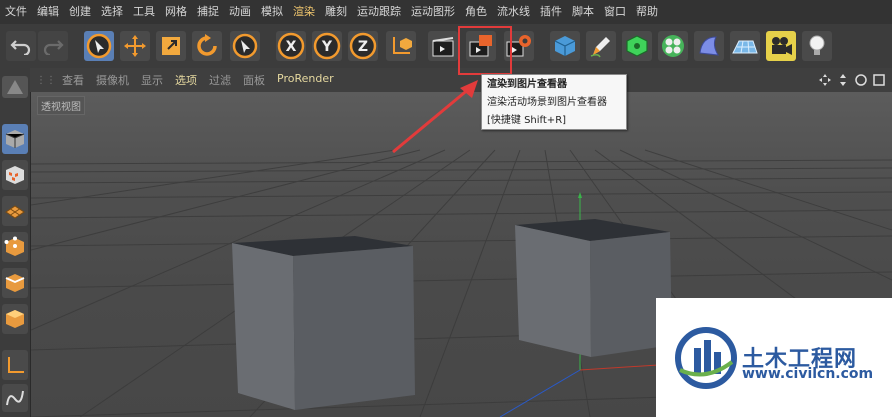 The image size is (892, 417). Describe the element at coordinates (808, 374) in the screenshot. I see `watermark-url: www.civilcn.com` at that location.